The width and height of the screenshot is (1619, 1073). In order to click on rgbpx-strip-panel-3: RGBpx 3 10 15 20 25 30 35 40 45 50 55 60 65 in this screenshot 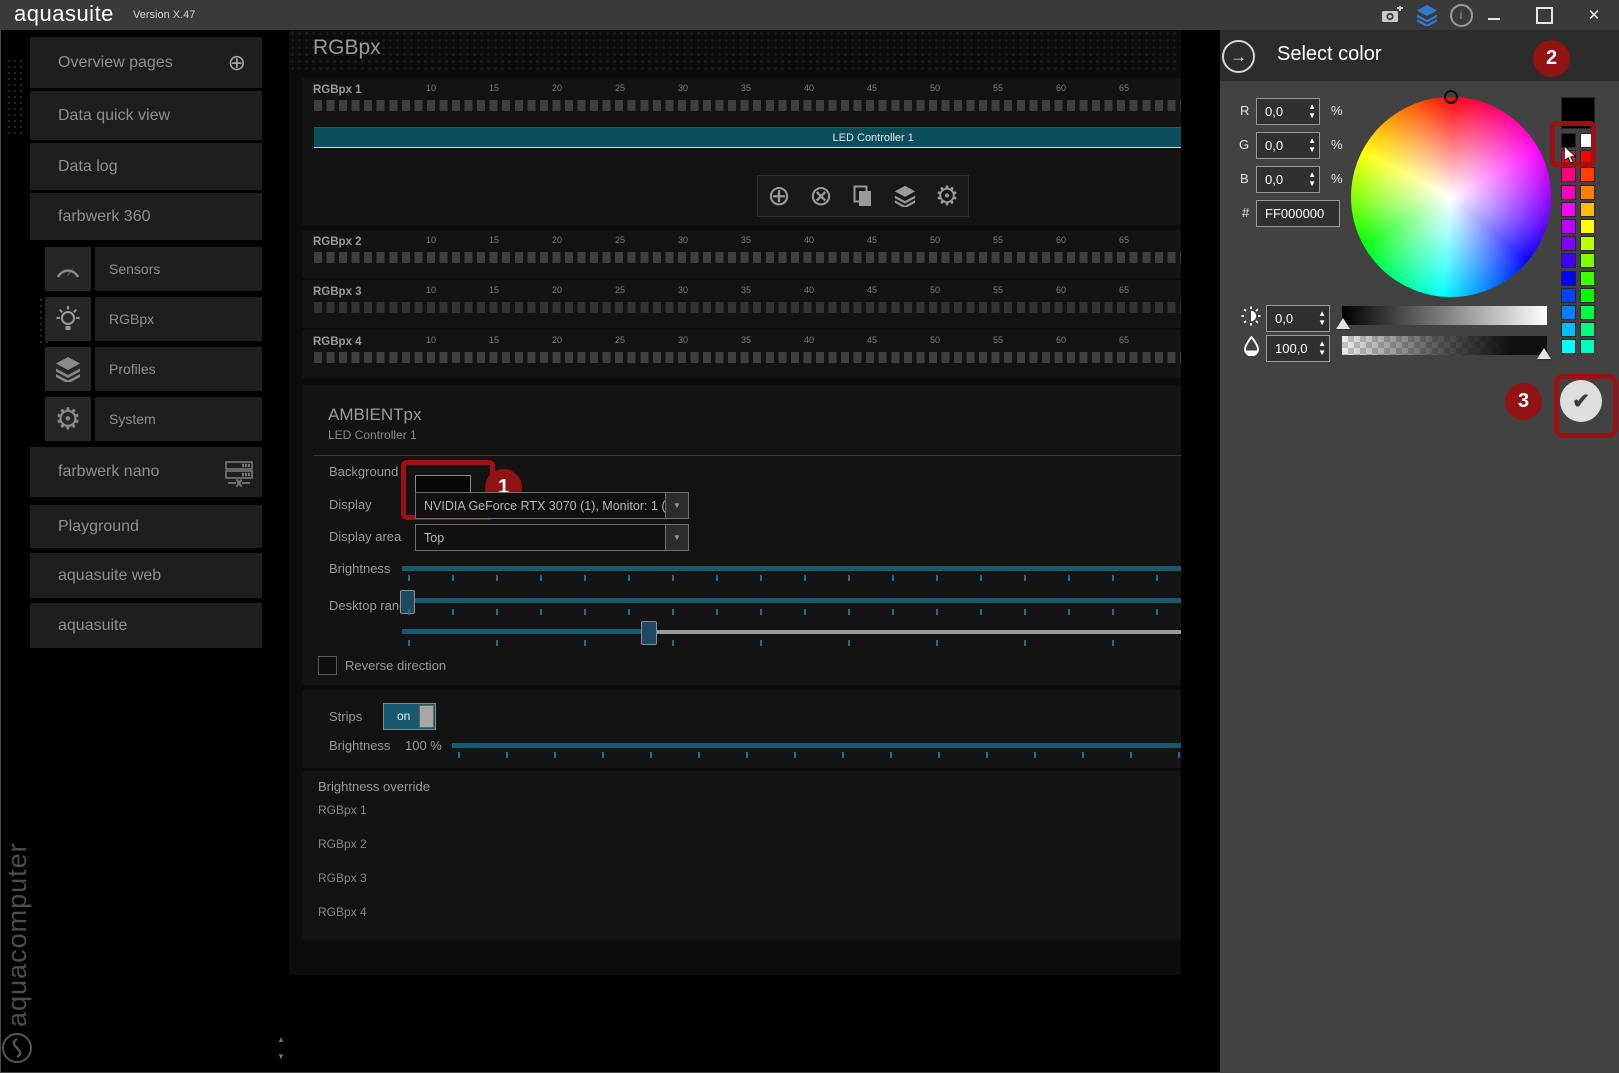, I will do `click(741, 304)`.